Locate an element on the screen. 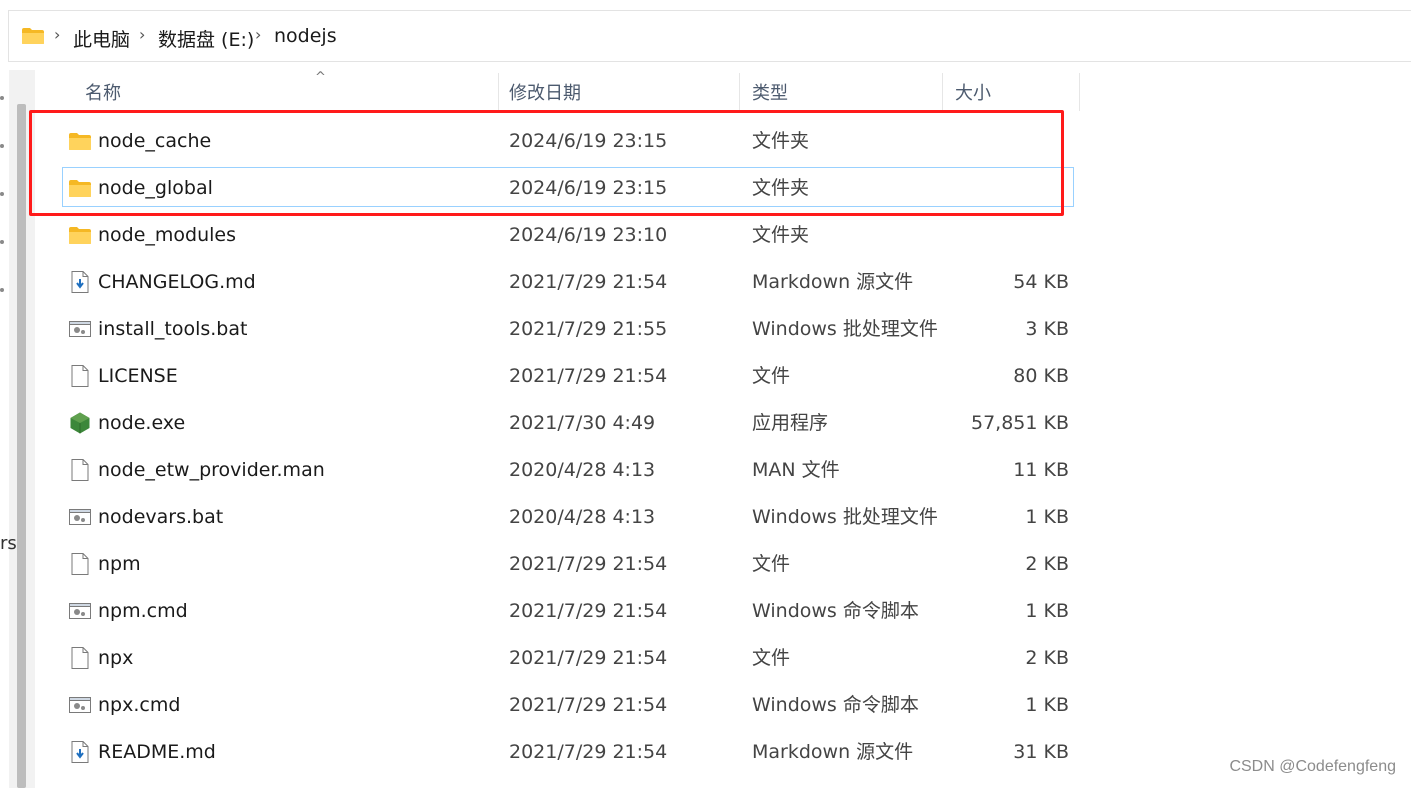 Image resolution: width=1411 pixels, height=788 pixels. file-name: nodevars.bat is located at coordinates (161, 517).